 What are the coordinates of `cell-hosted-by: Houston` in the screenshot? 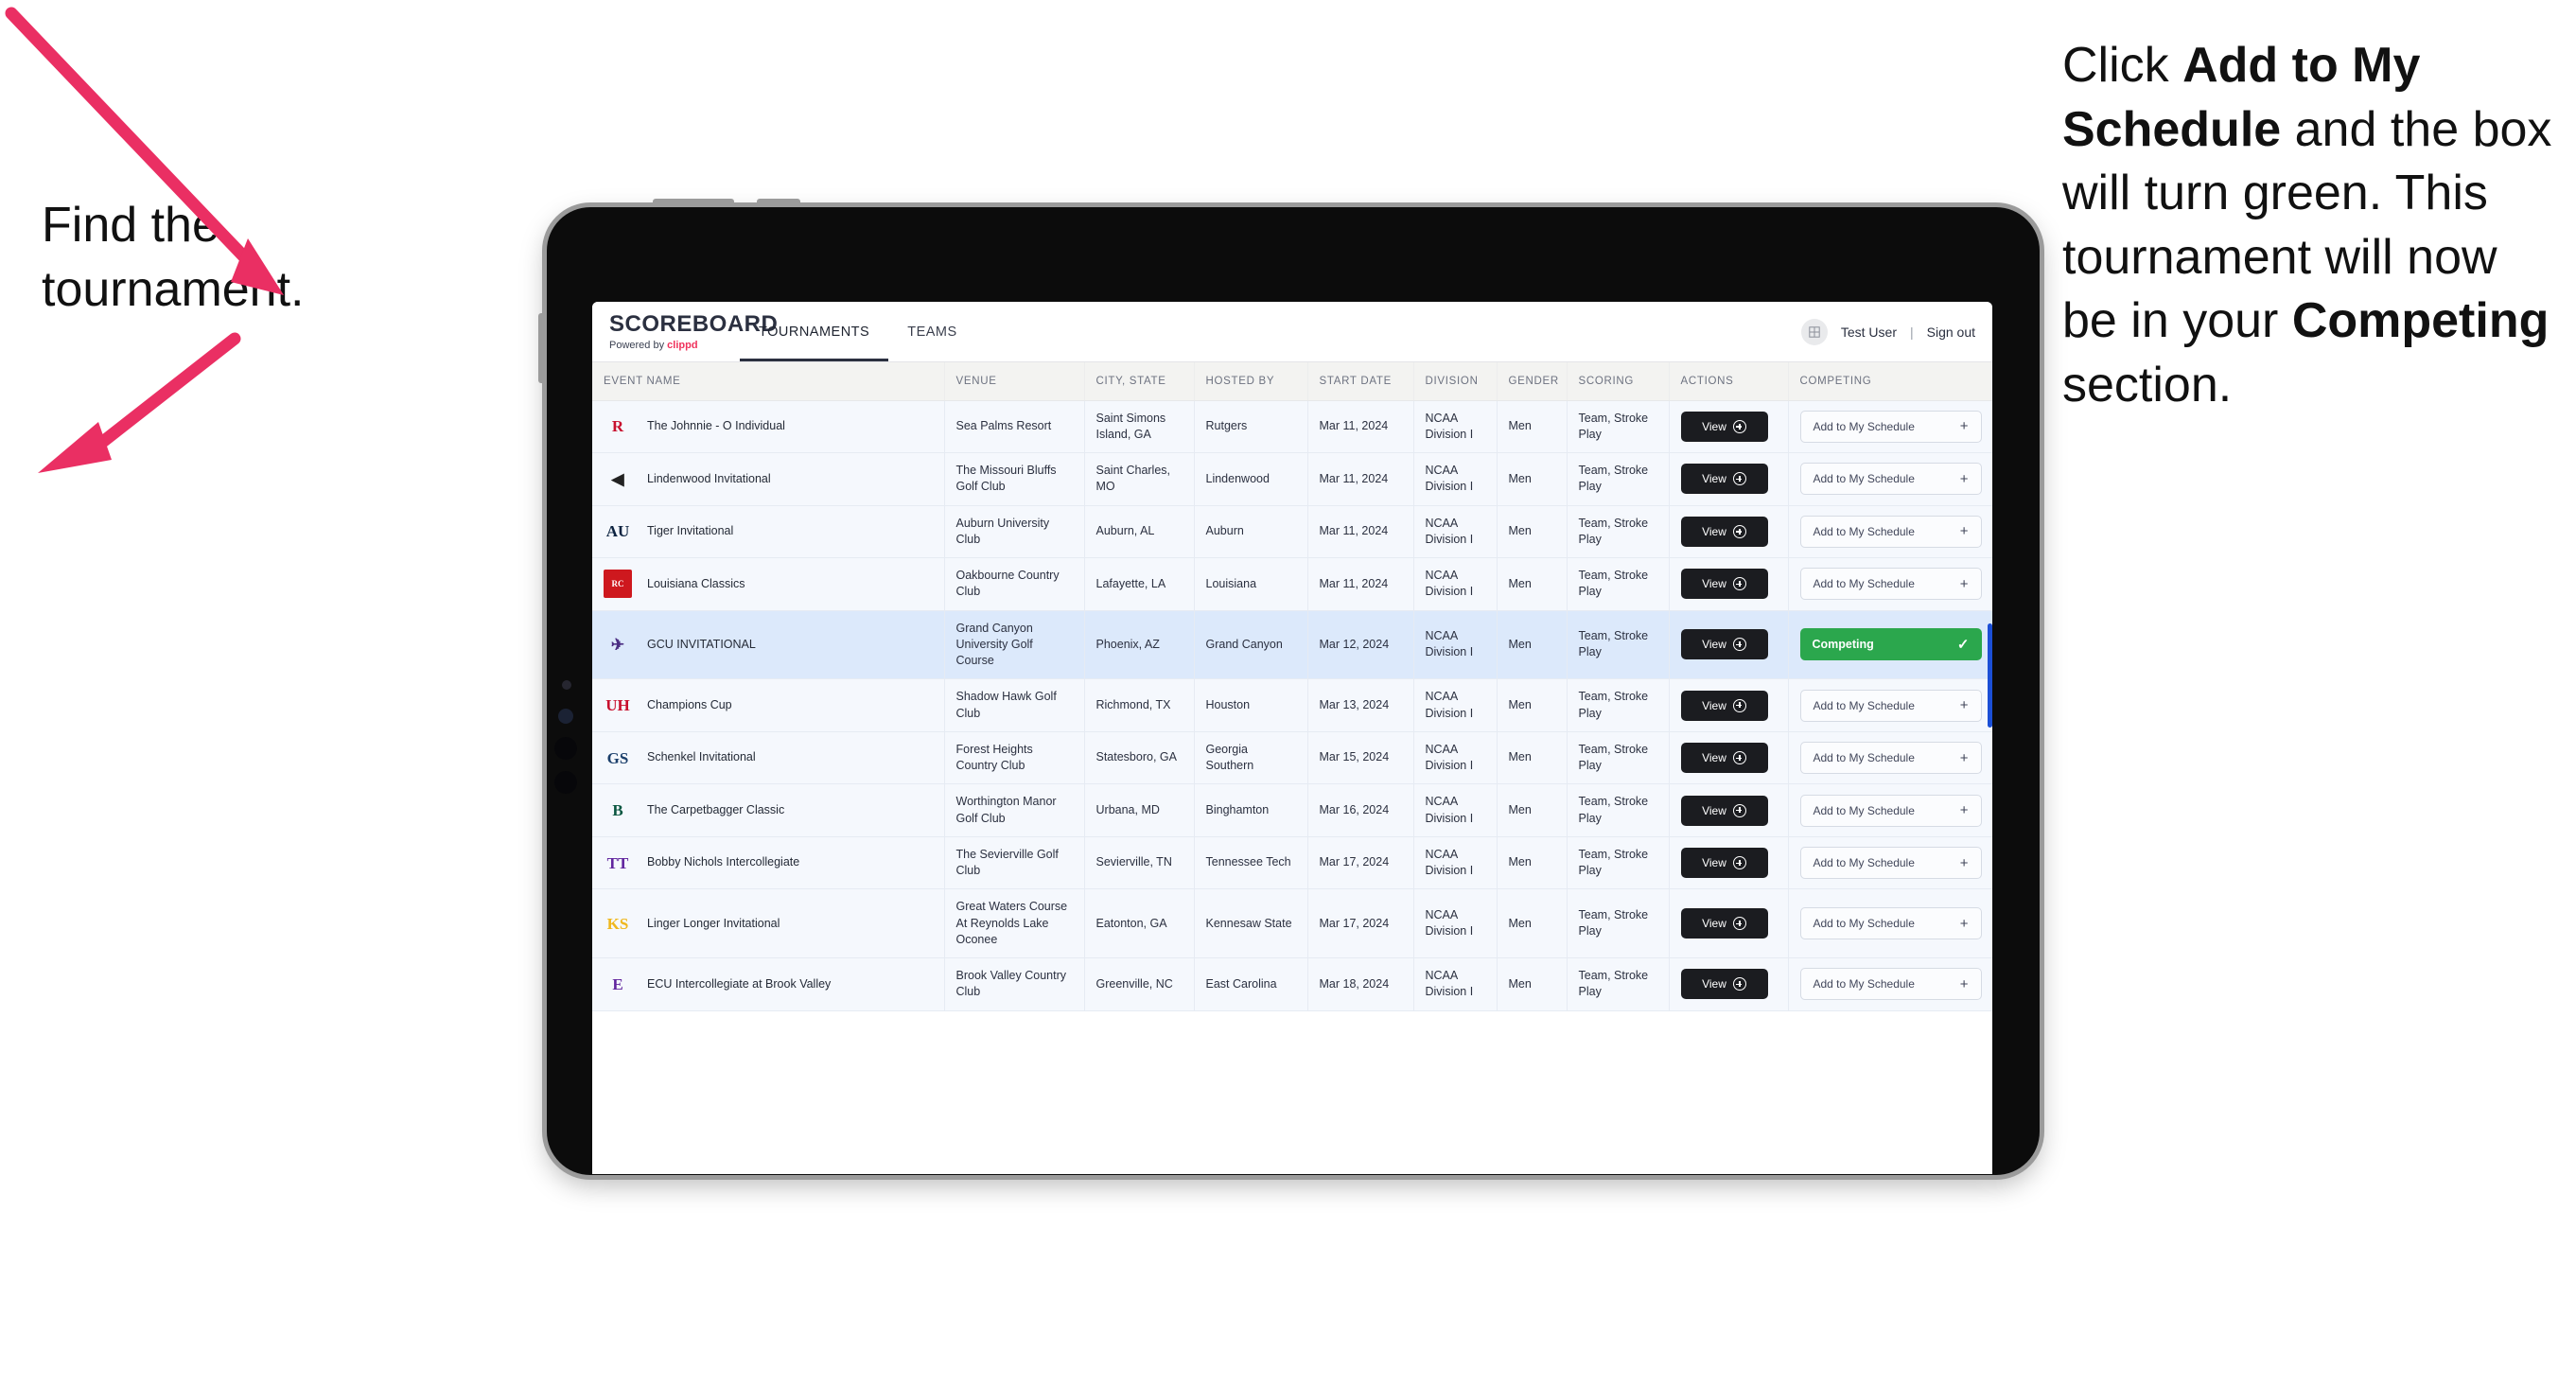 It's located at (1251, 705).